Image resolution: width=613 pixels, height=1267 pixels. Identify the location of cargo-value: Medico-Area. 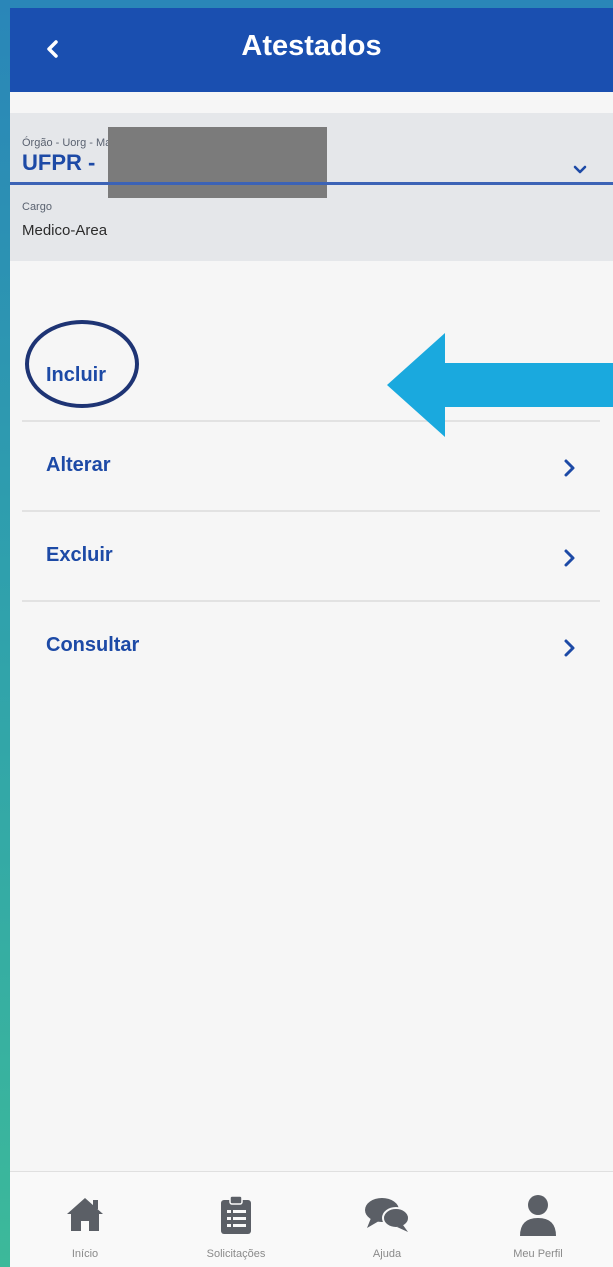
(65, 230).